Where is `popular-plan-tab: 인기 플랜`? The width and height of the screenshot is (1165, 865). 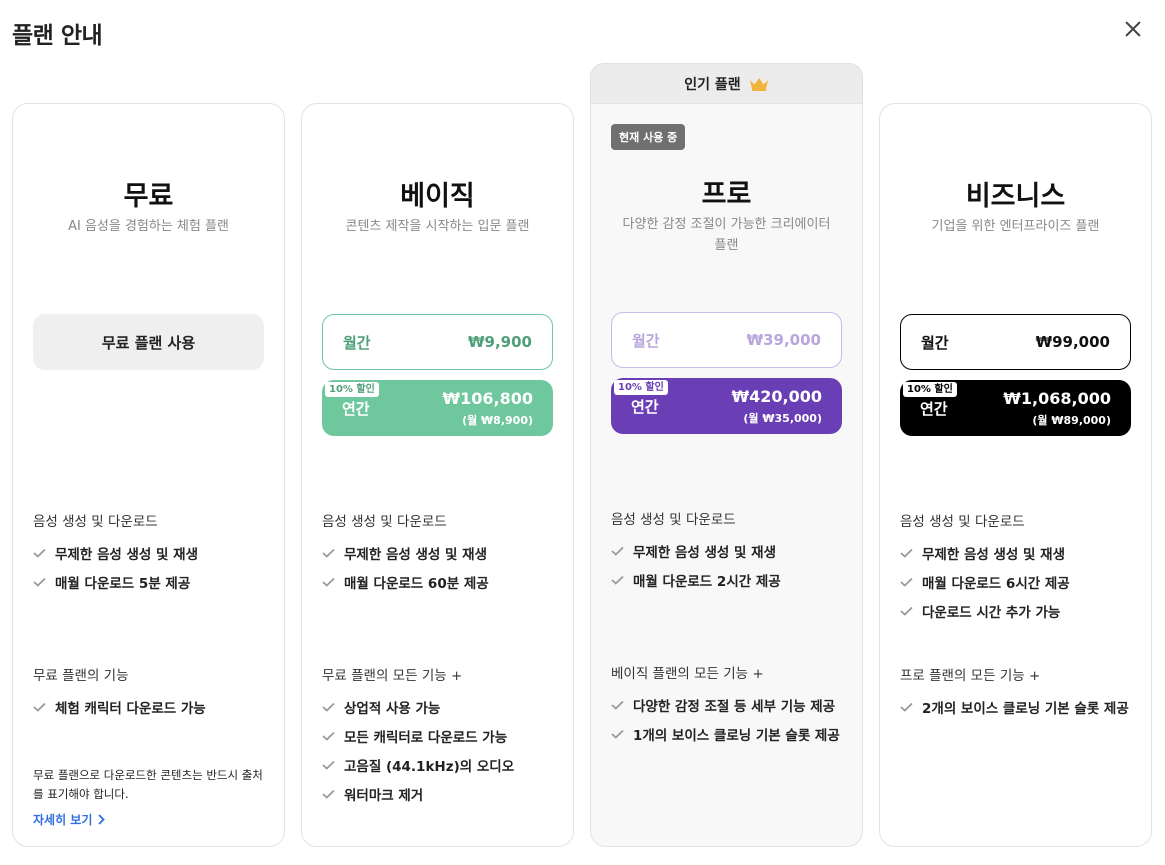 popular-plan-tab: 인기 플랜 is located at coordinates (726, 83).